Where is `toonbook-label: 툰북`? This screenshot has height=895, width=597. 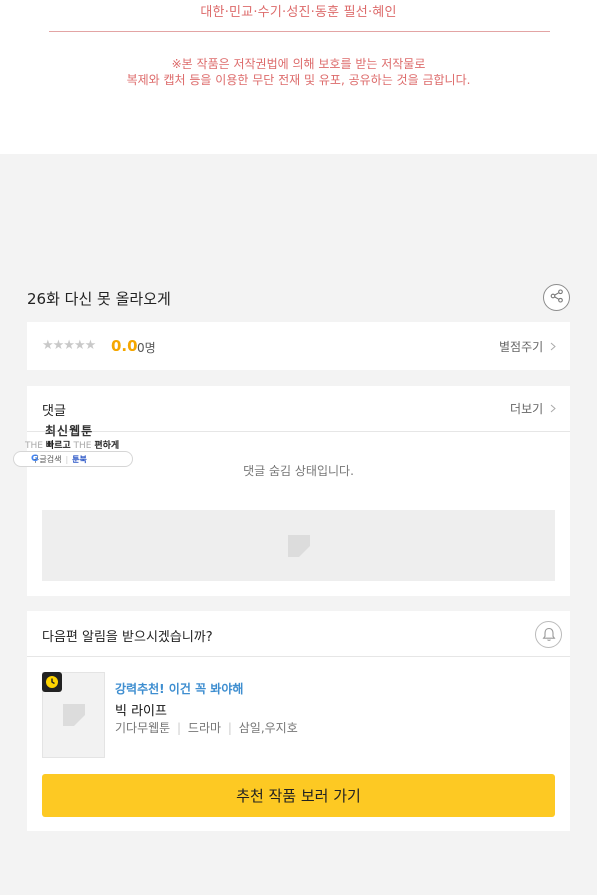 toonbook-label: 툰북 is located at coordinates (79, 459).